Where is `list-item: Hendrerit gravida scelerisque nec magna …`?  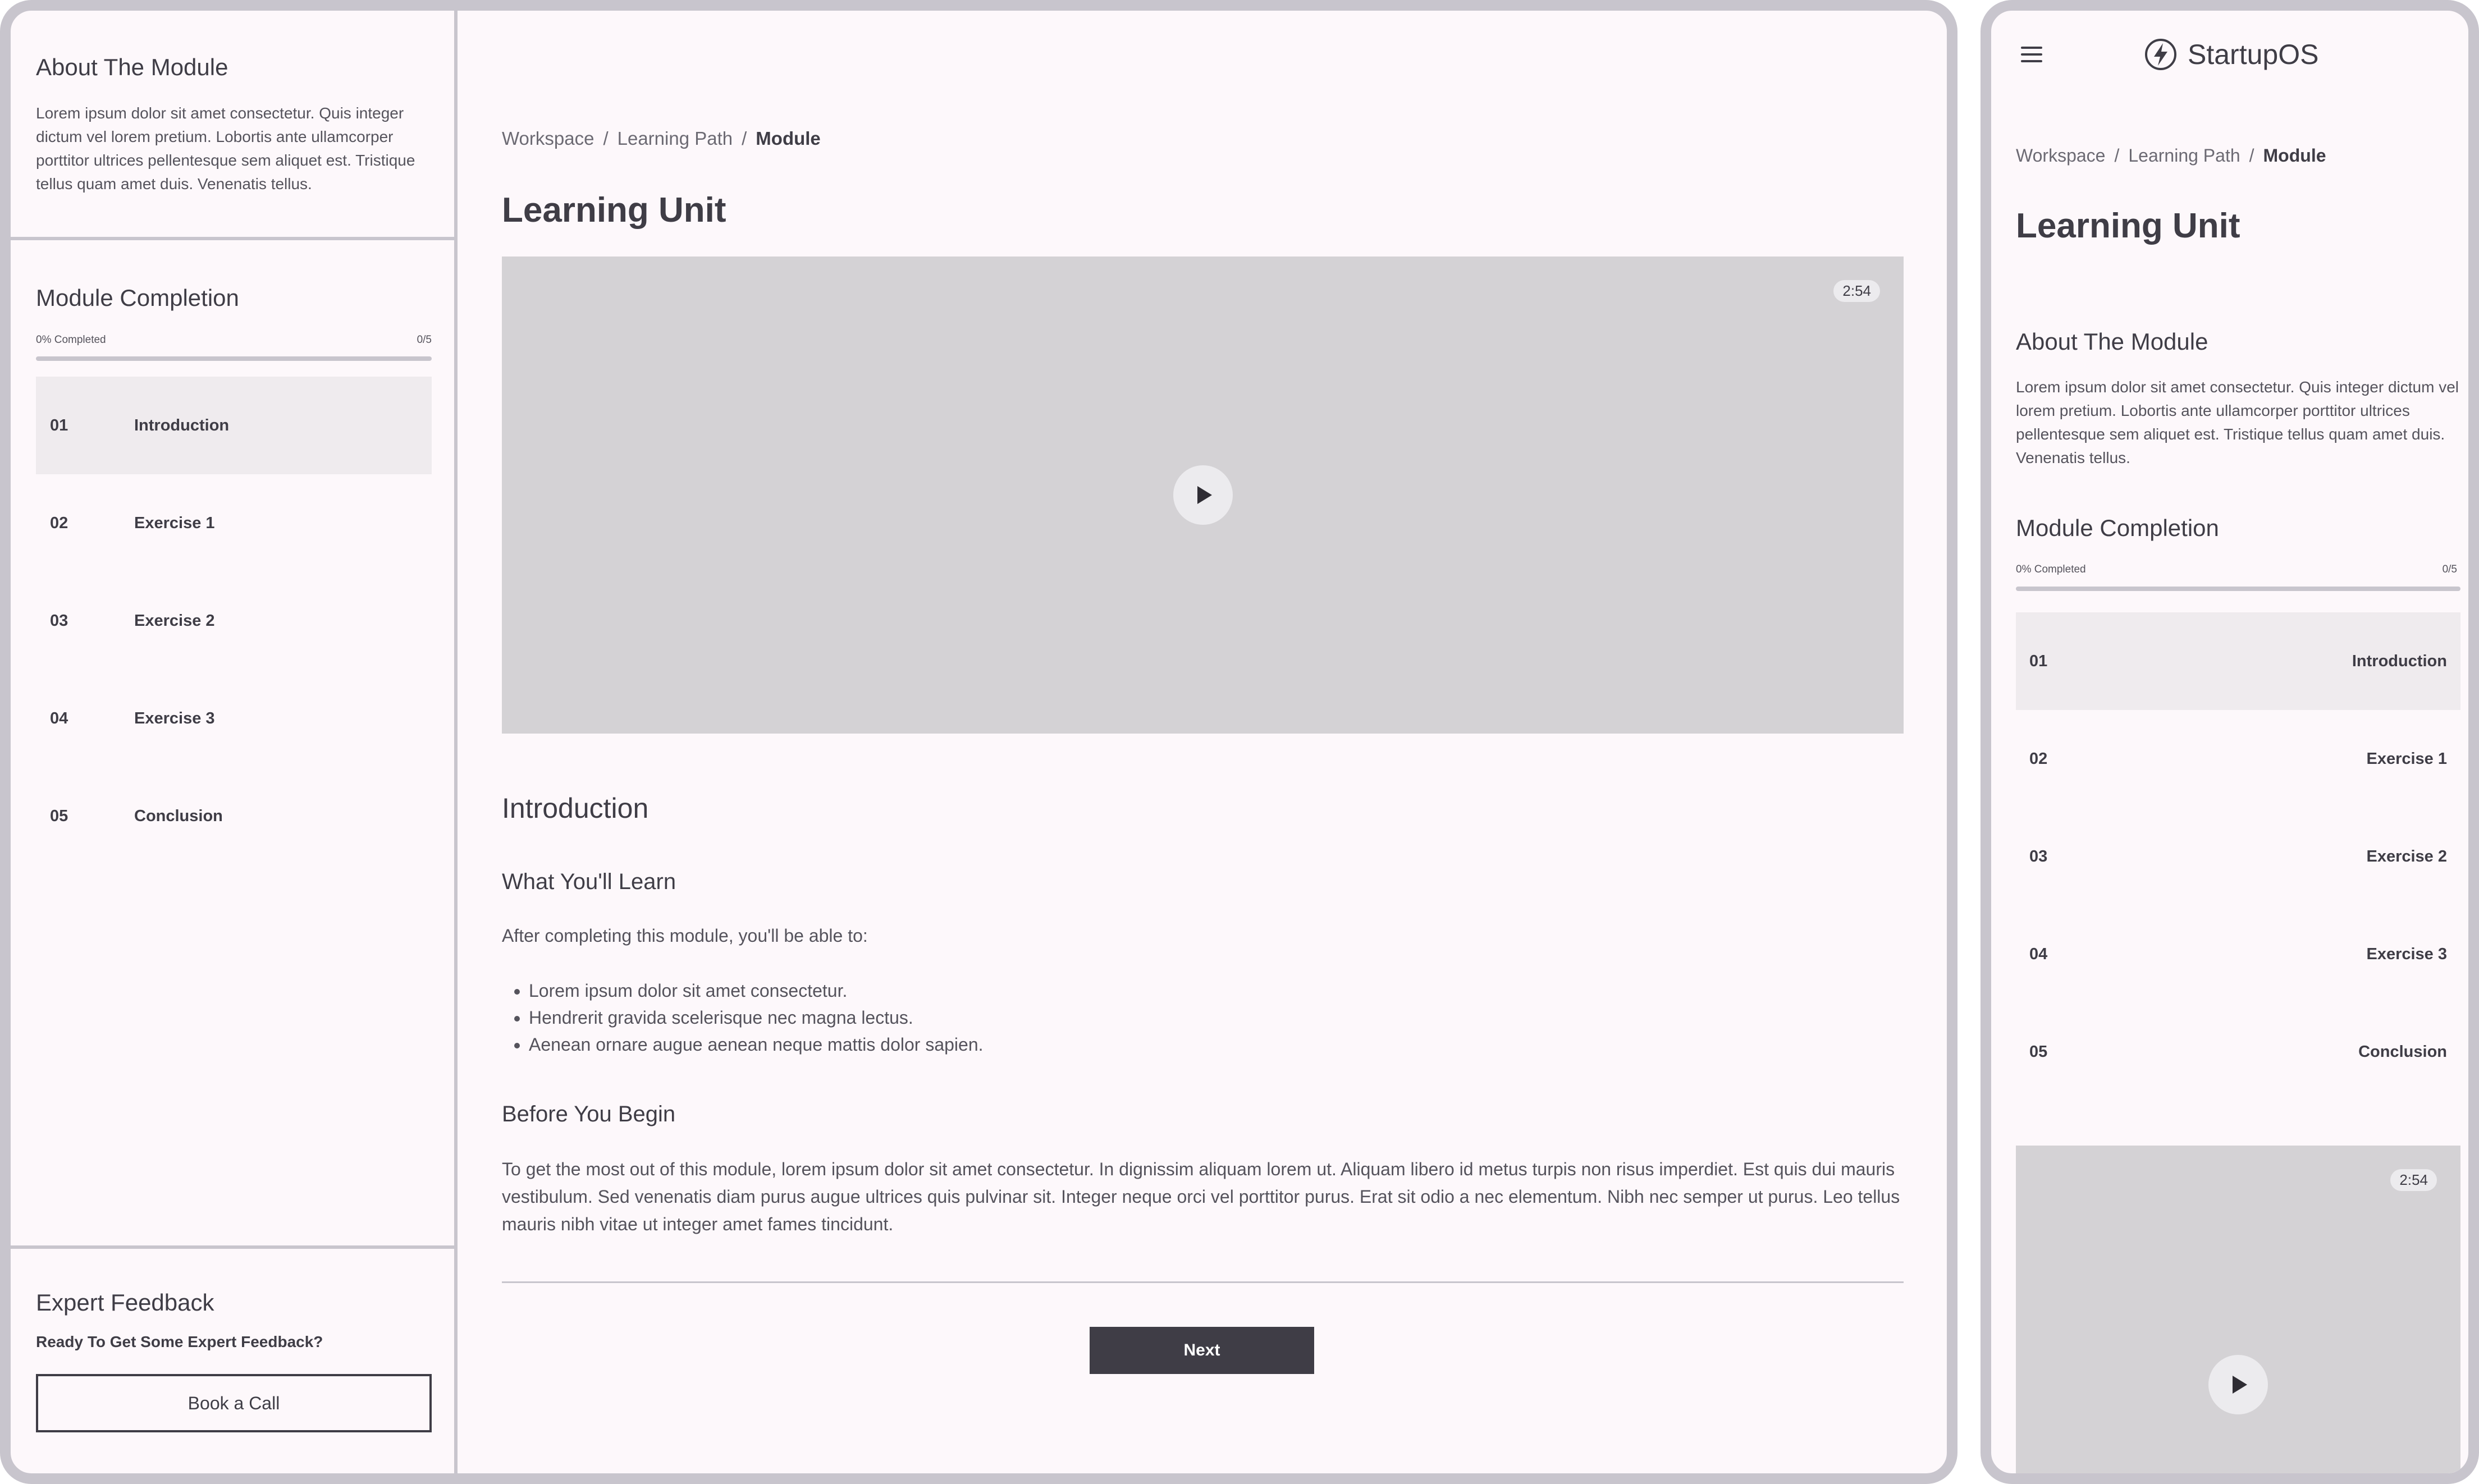 list-item: Hendrerit gravida scelerisque nec magna … is located at coordinates (756, 1018).